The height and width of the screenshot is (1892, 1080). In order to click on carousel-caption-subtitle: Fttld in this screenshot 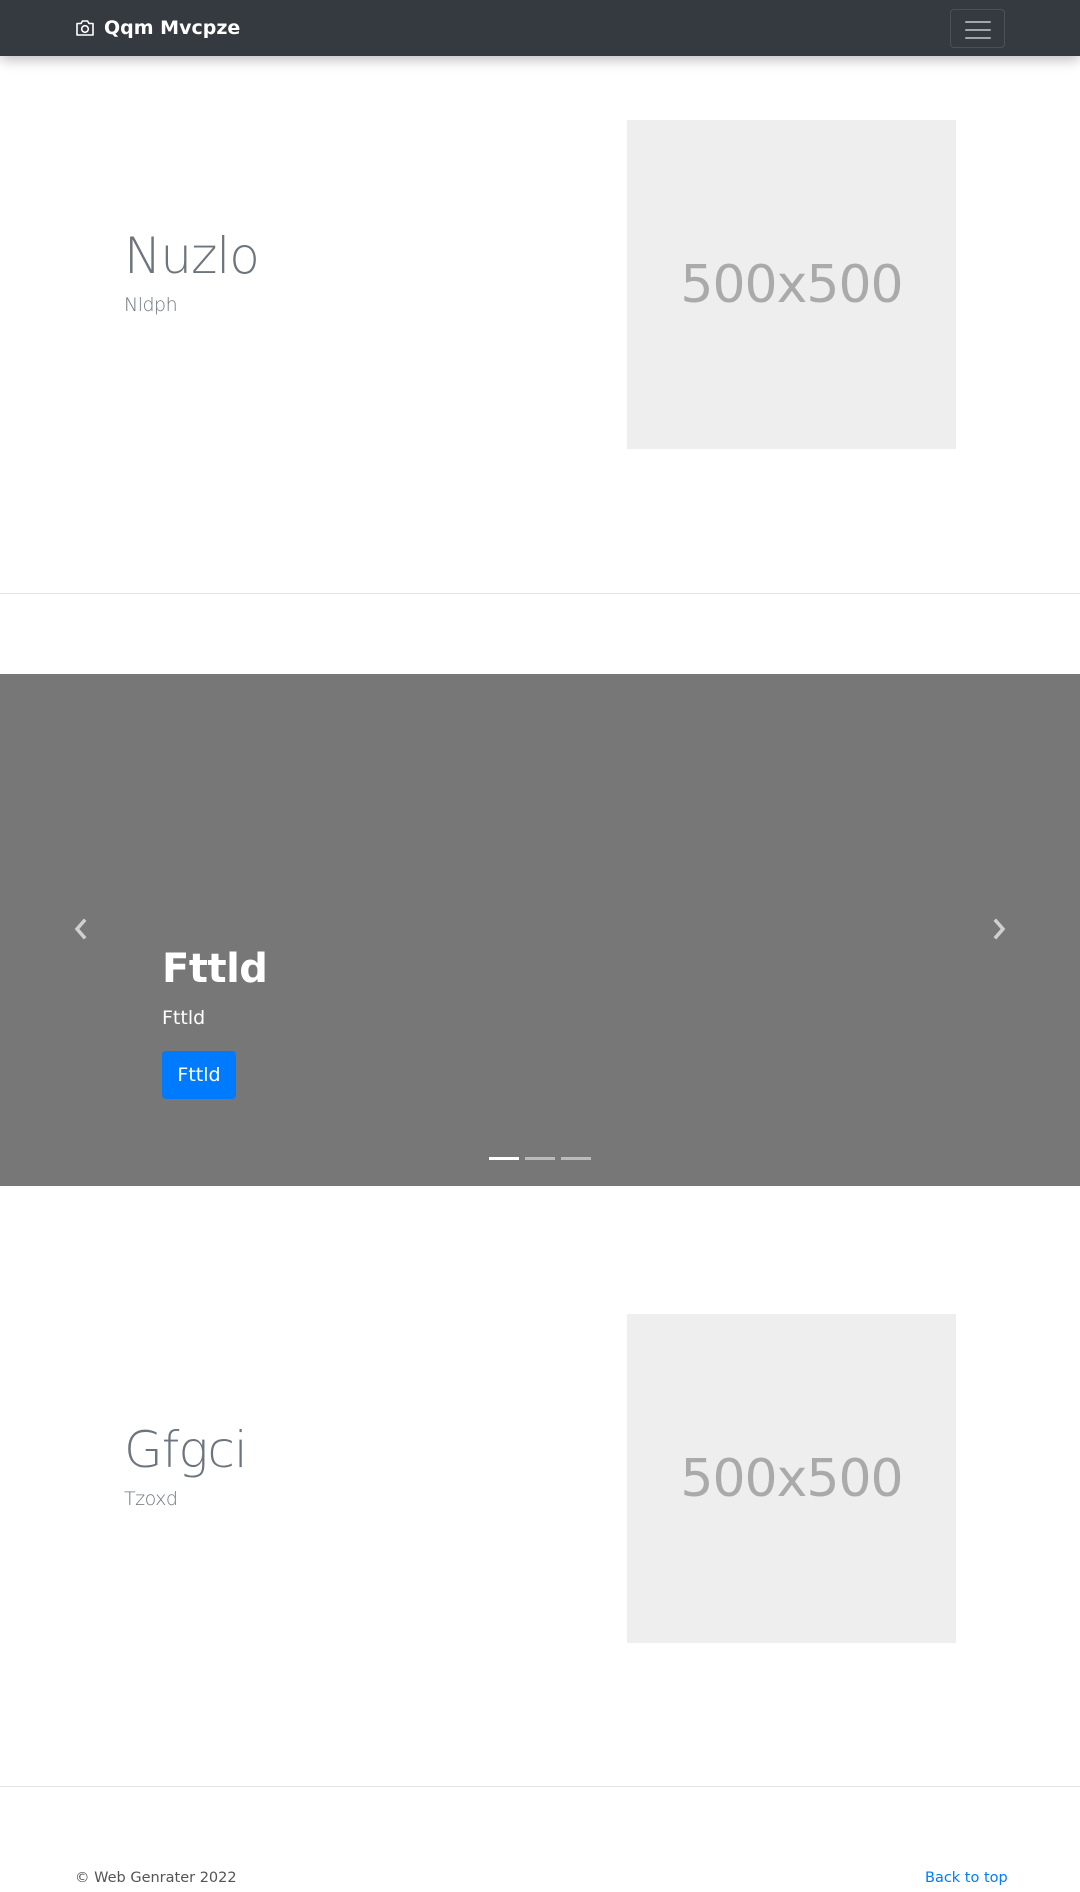, I will do `click(184, 1018)`.